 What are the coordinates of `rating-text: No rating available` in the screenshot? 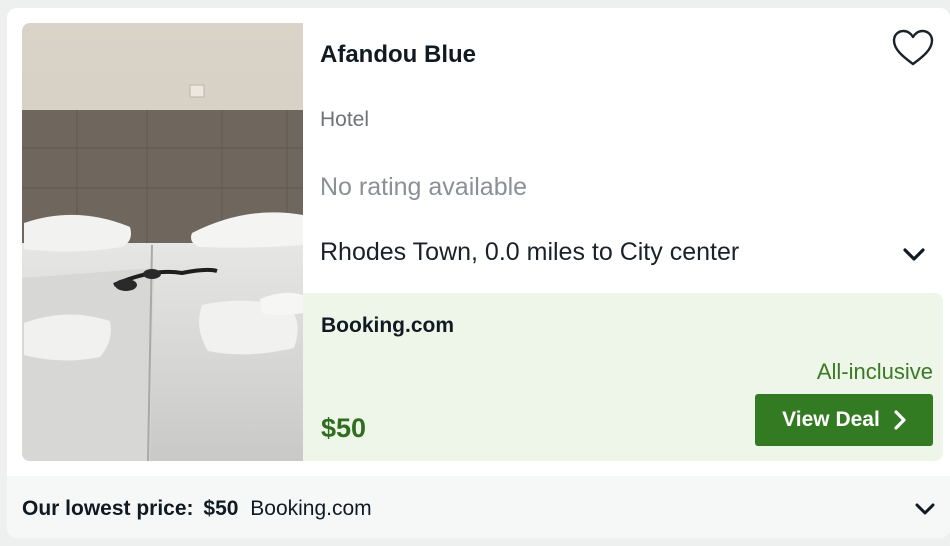 It's located at (424, 187).